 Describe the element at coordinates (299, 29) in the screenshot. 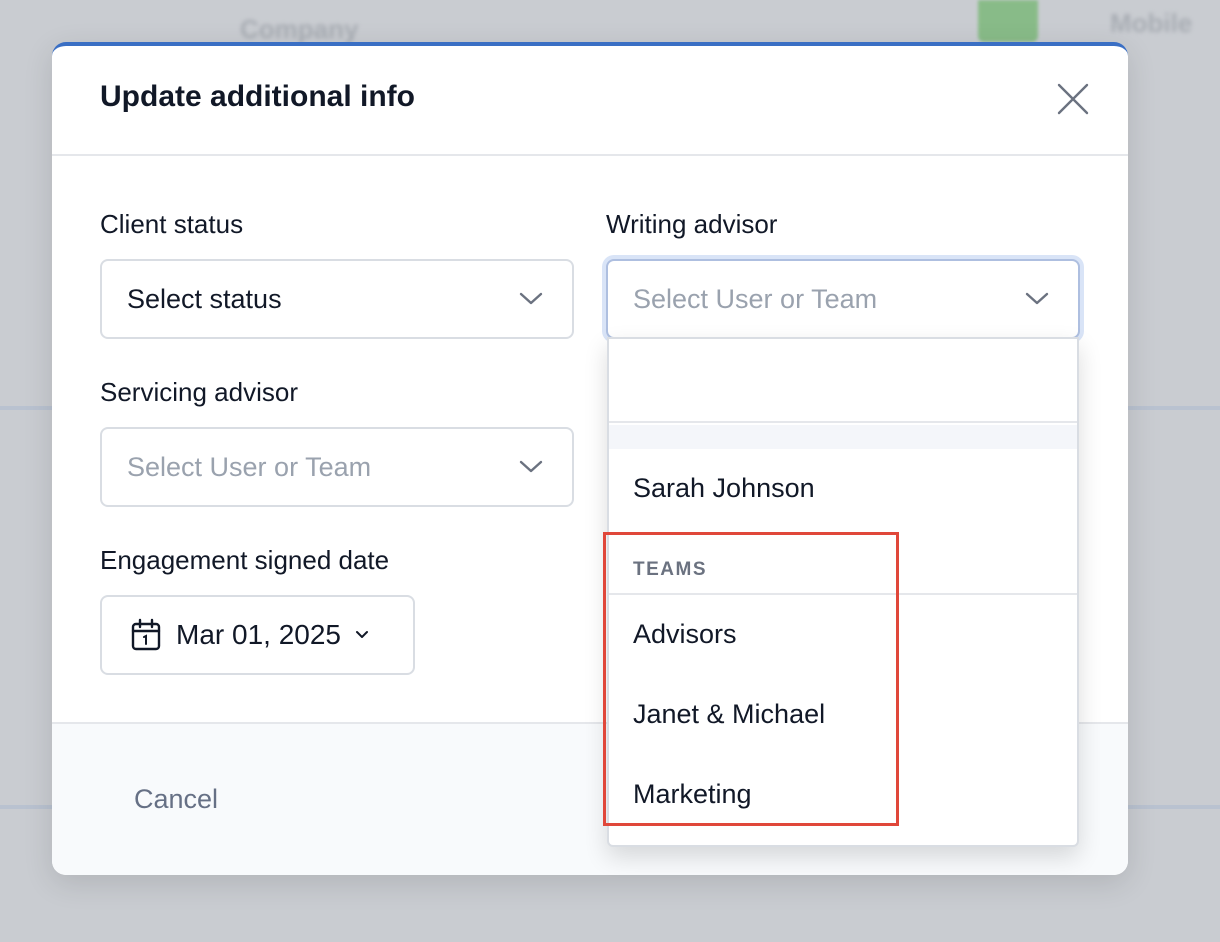

I see `background-text-company: Company` at that location.